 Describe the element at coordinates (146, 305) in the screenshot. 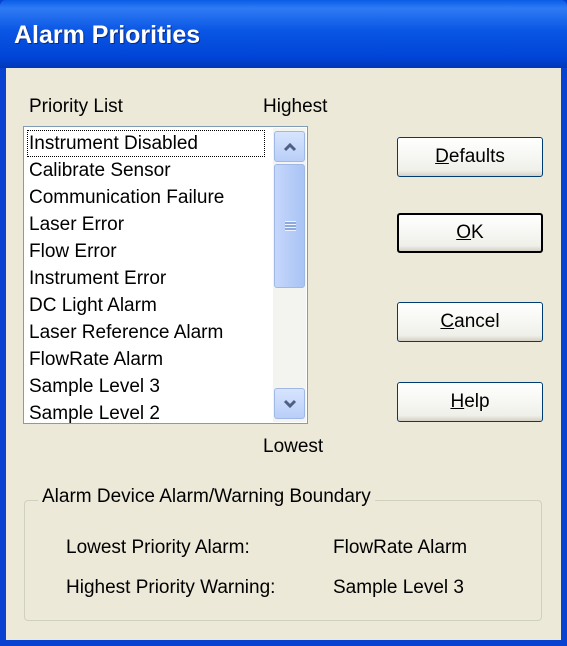

I see `list-item: DC Light Alarm` at that location.